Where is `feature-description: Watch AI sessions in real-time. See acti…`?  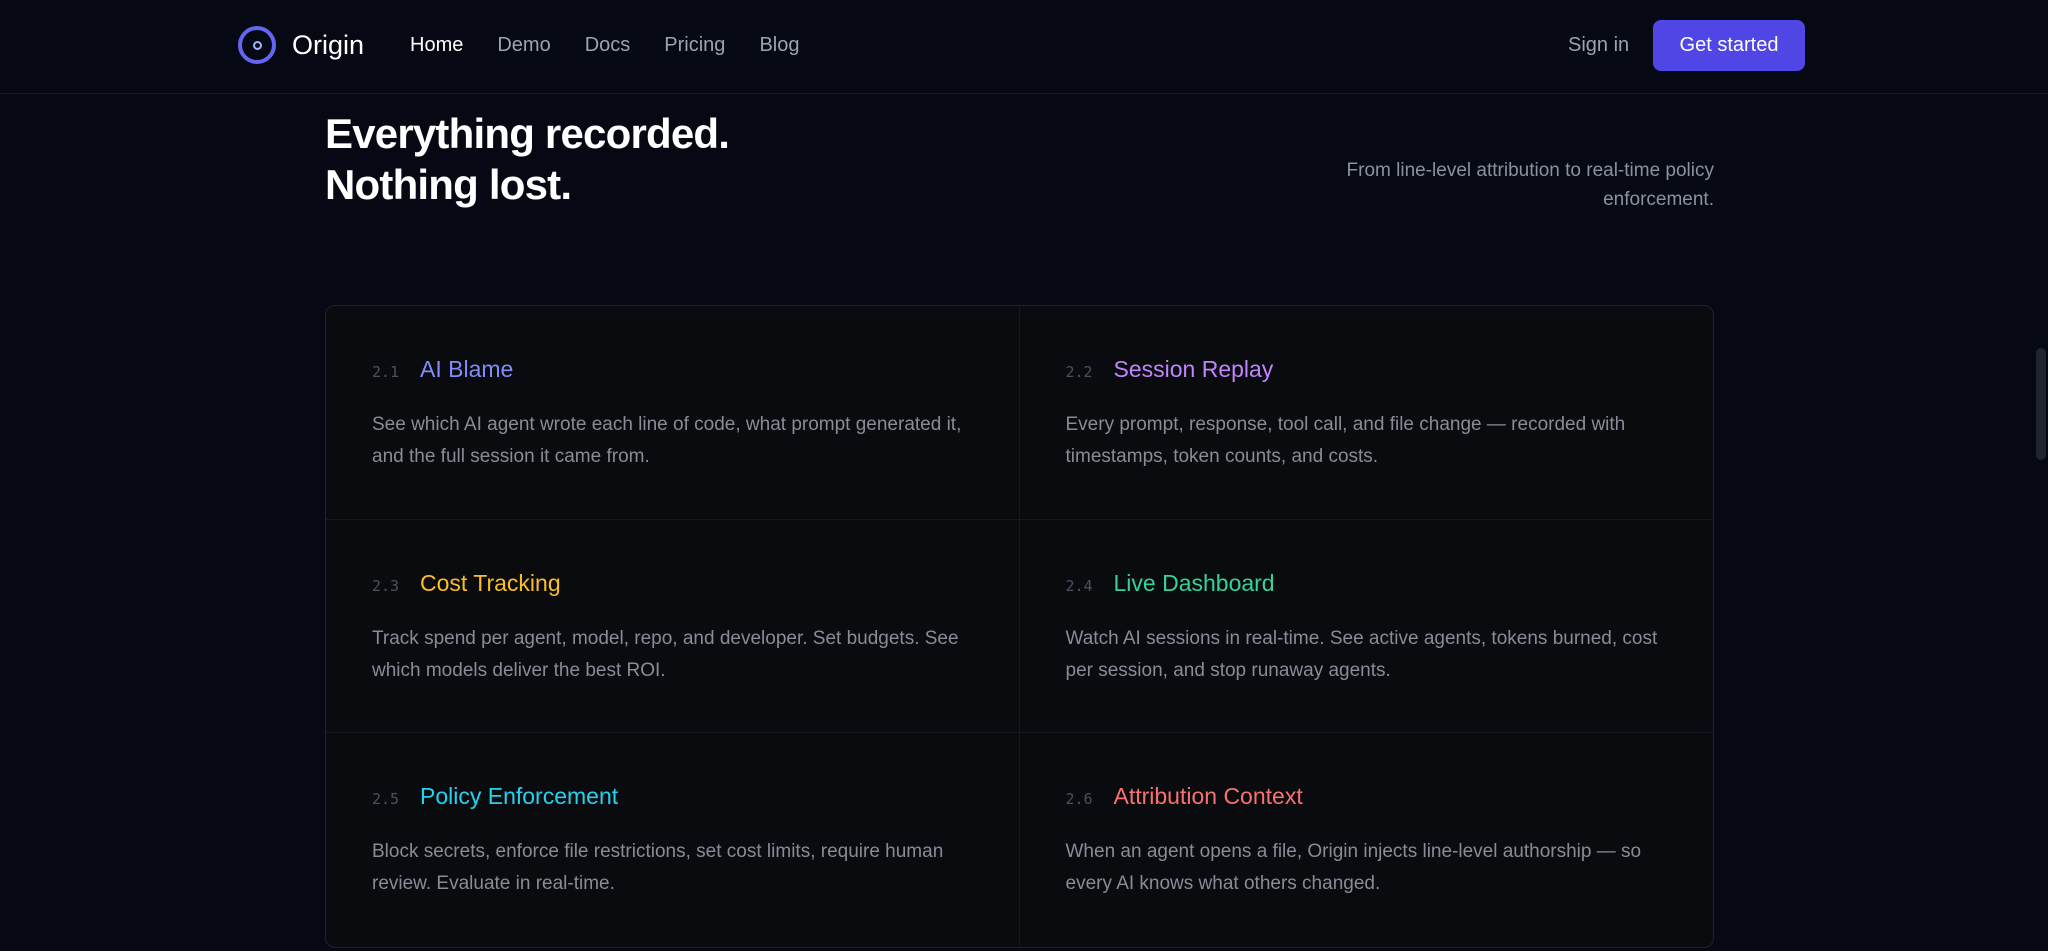 feature-description: Watch AI sessions in real-time. See acti… is located at coordinates (1361, 654).